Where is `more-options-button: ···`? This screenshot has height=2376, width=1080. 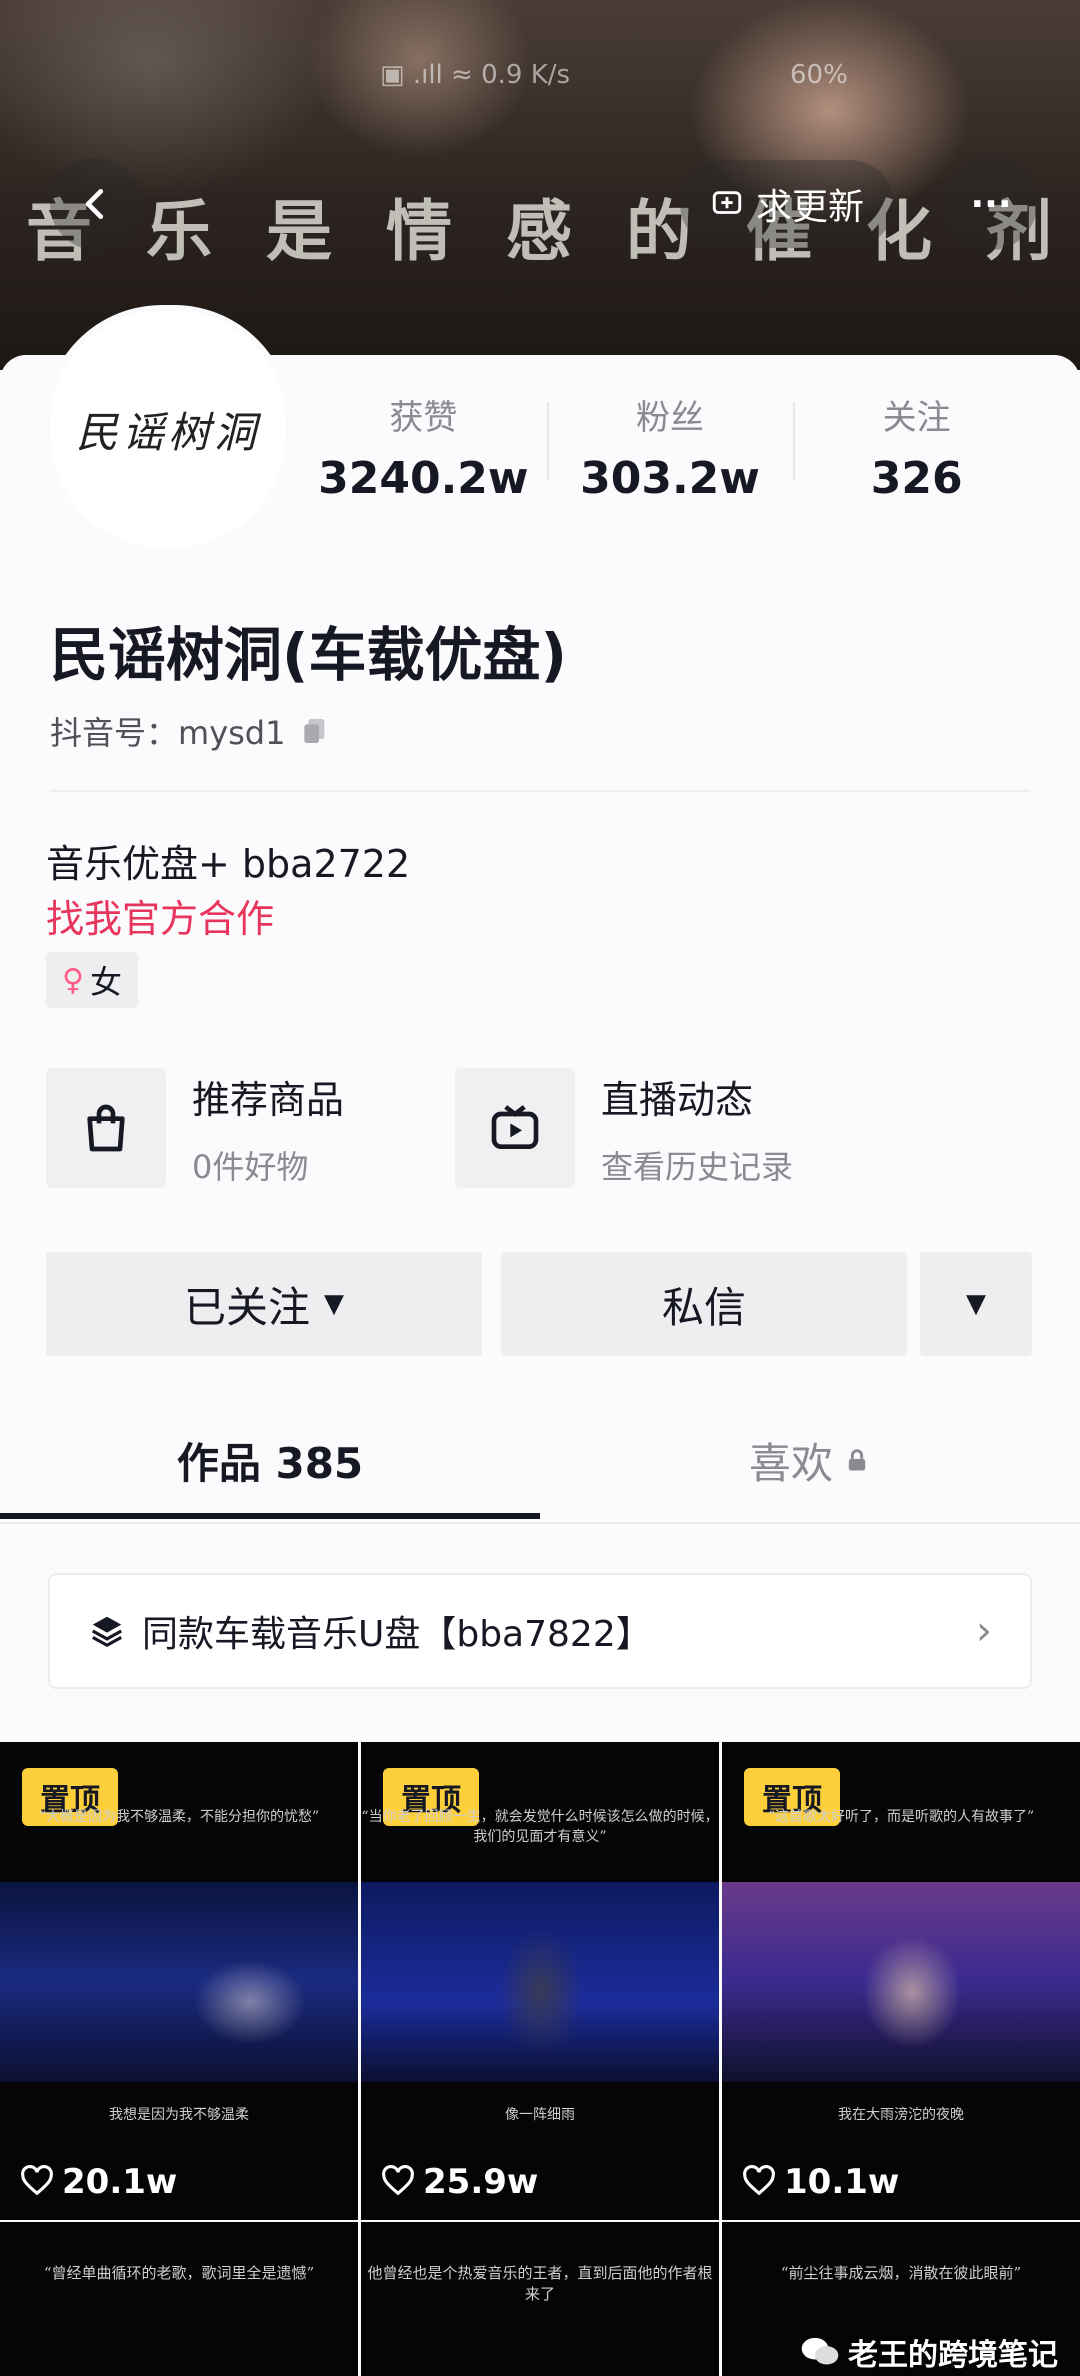
more-options-button: ··· is located at coordinates (991, 204).